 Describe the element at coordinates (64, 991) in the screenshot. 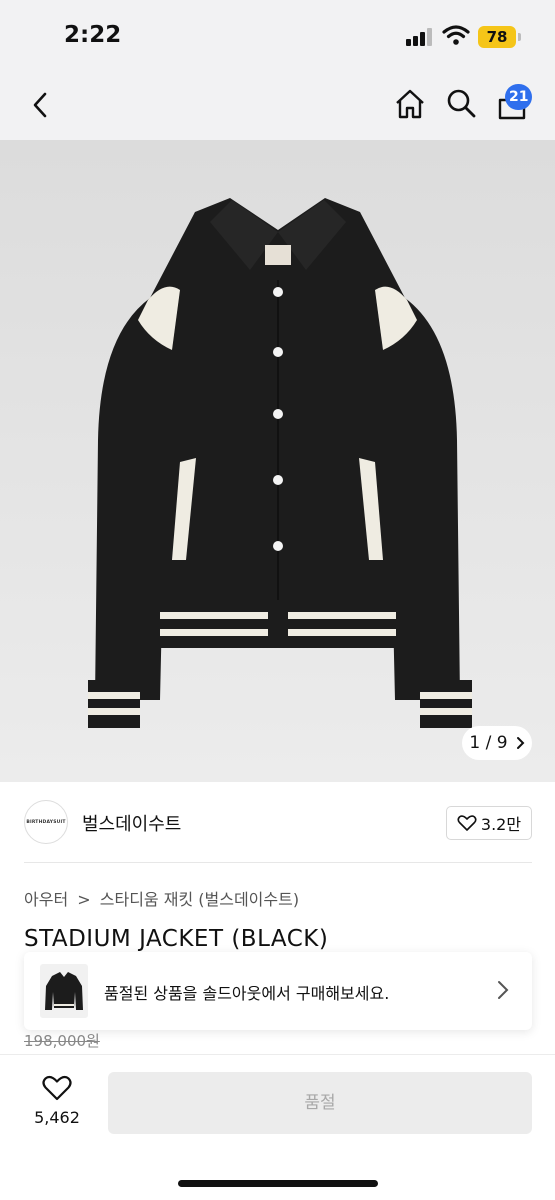

I see `banner-thumbnail` at that location.